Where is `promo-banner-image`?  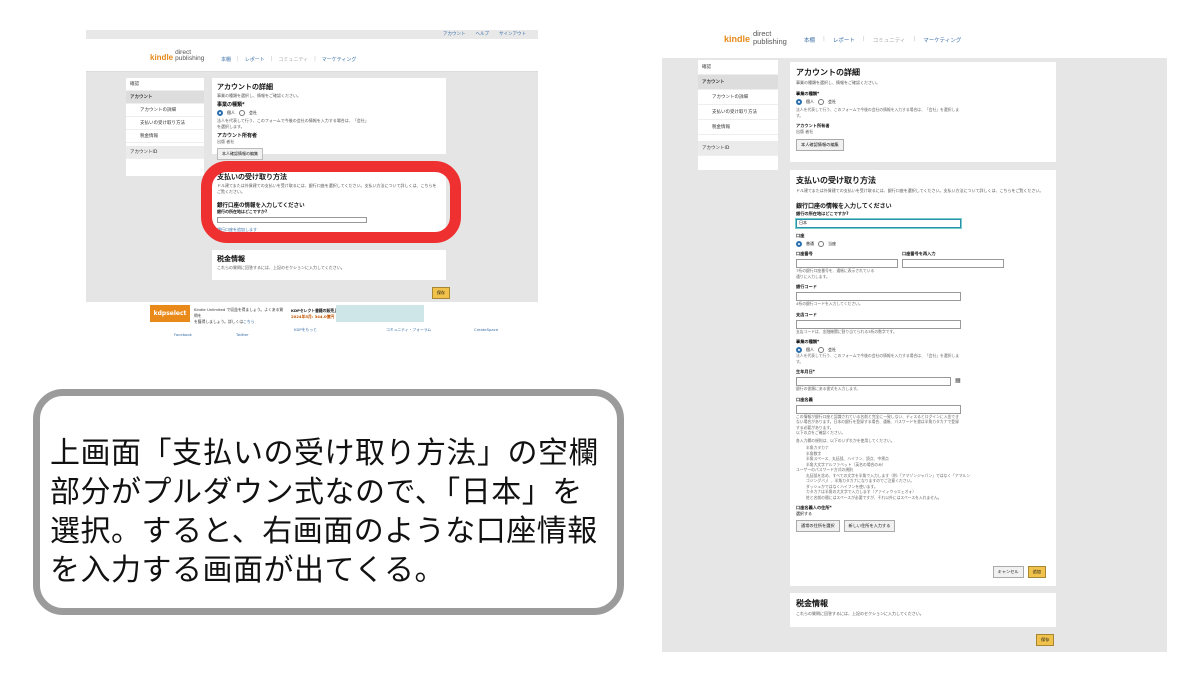
promo-banner-image is located at coordinates (380, 313).